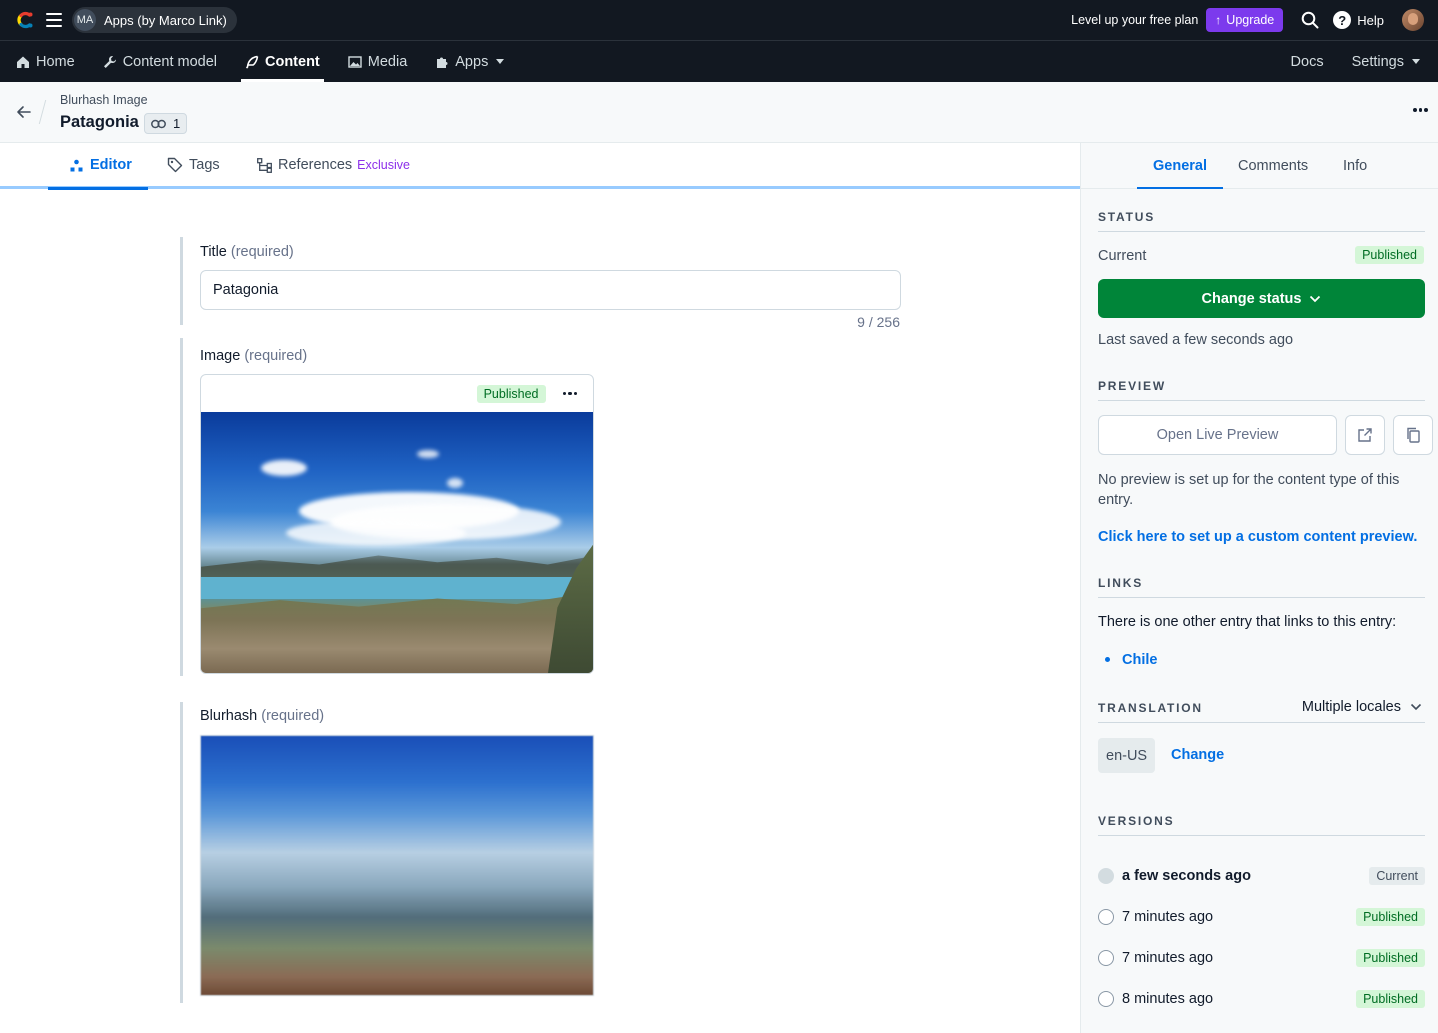 The width and height of the screenshot is (1438, 1033). I want to click on tab-tags: Tags, so click(193, 165).